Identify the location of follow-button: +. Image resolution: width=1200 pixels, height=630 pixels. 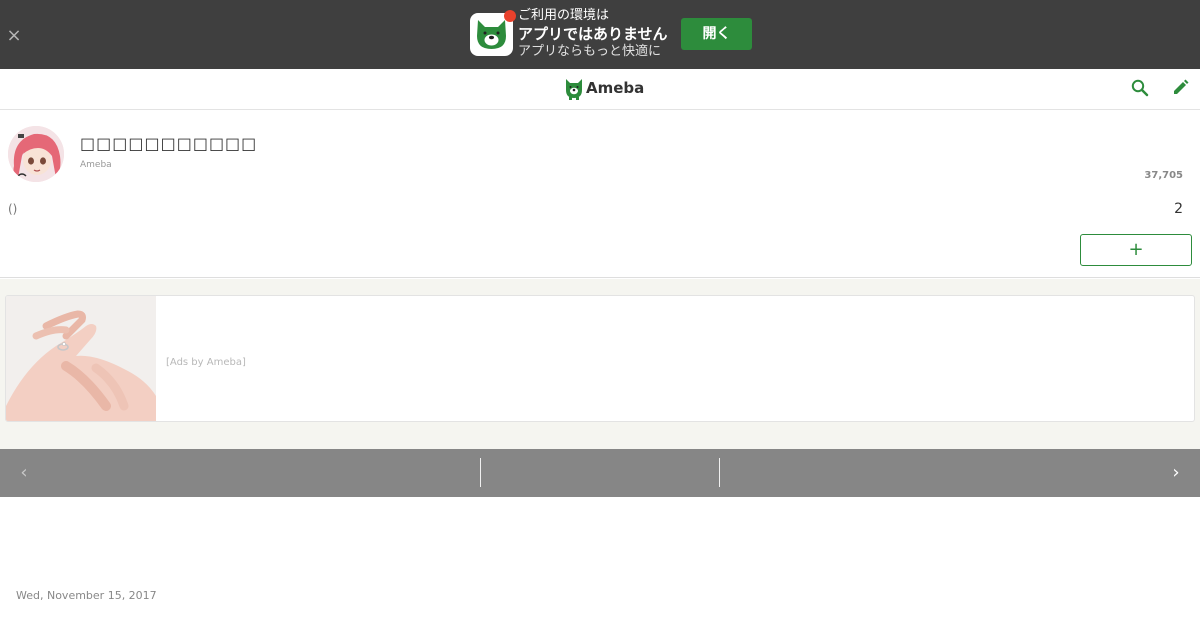
(1136, 250).